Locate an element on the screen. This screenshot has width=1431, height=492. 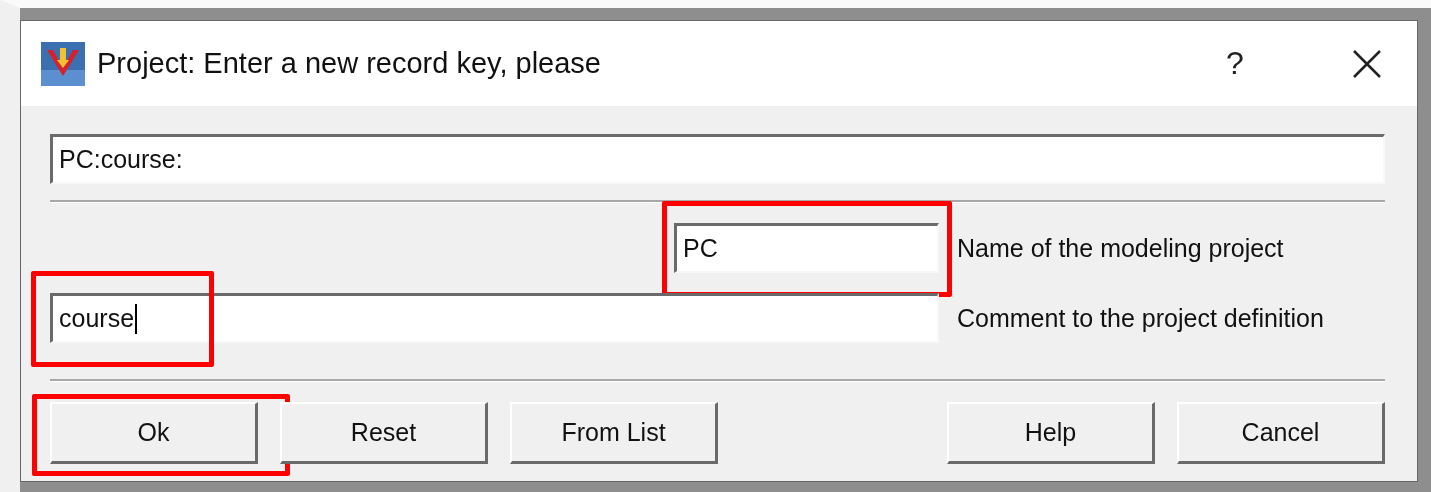
dialog-button: Help is located at coordinates (1051, 433).